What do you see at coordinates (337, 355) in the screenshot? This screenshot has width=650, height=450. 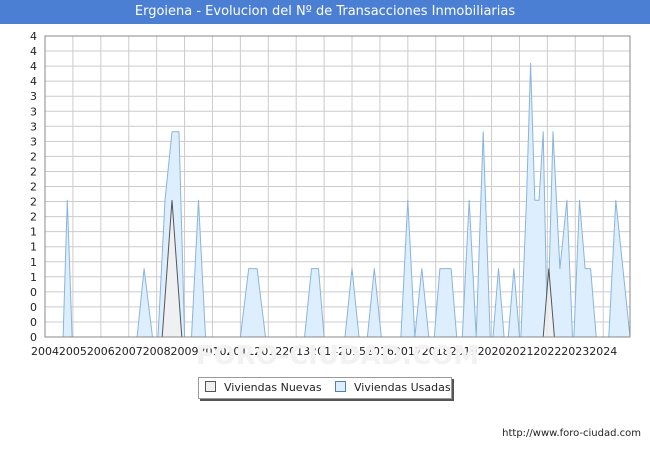 I see `watermark: FORO-CIUDAD.COM` at bounding box center [337, 355].